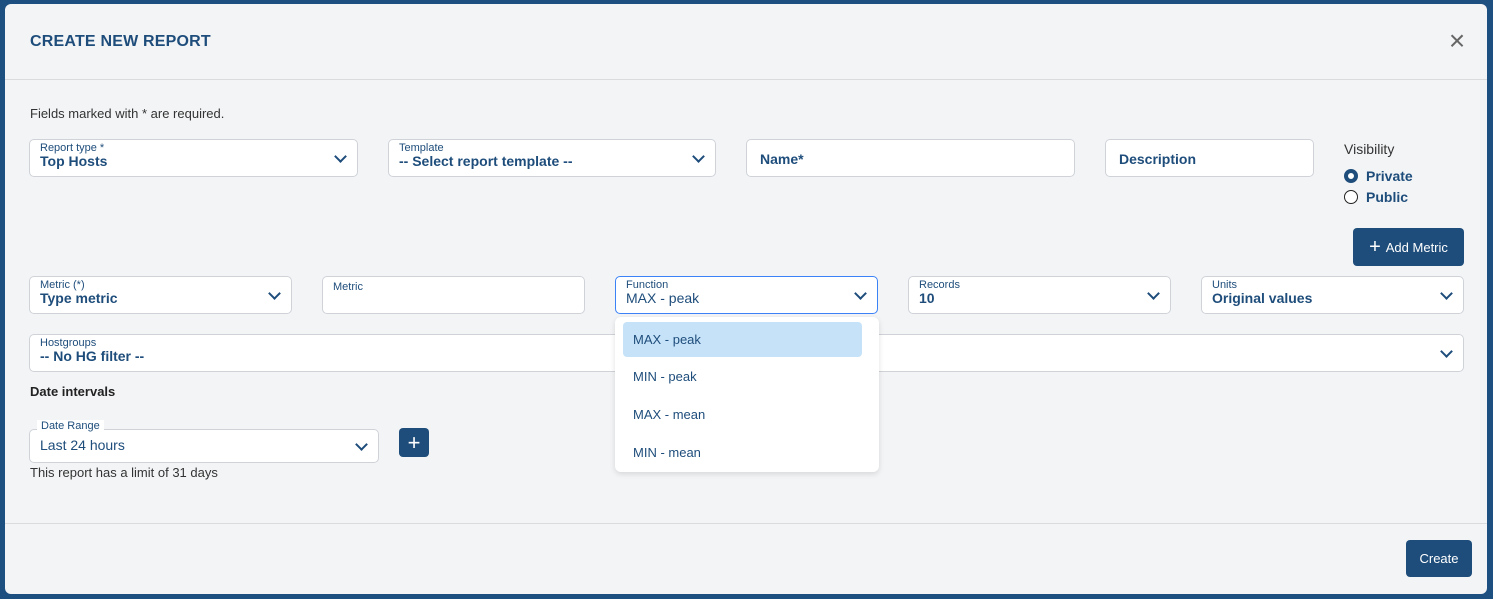 The image size is (1493, 599). Describe the element at coordinates (70, 426) in the screenshot. I see `date-range-label: Date Range` at that location.